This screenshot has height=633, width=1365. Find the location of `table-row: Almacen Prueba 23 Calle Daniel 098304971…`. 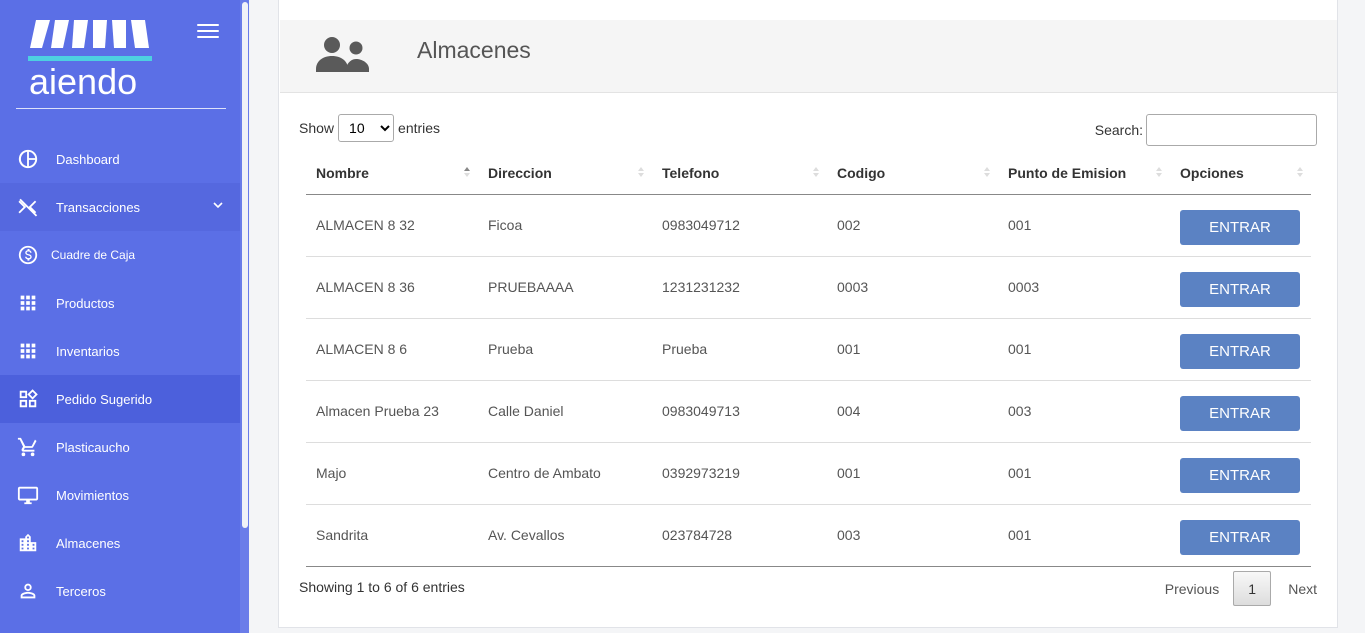

table-row: Almacen Prueba 23 Calle Daniel 098304971… is located at coordinates (808, 411).